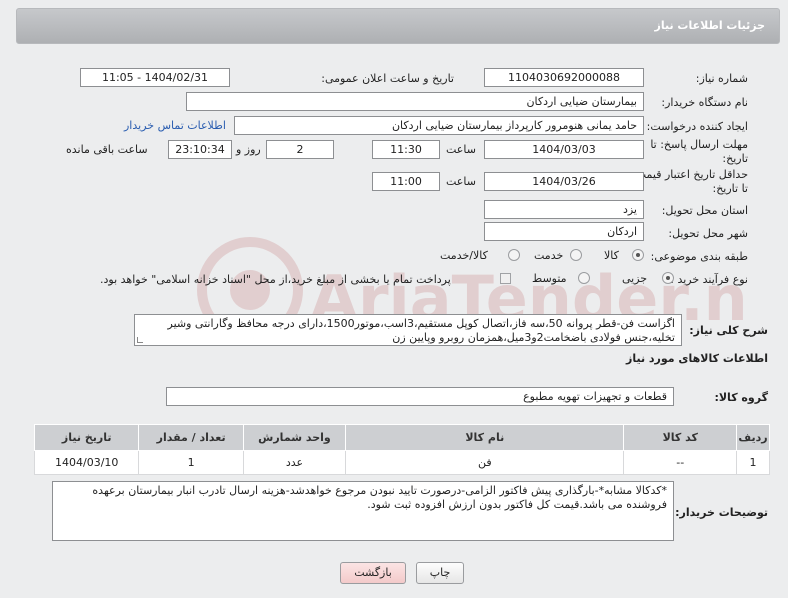 Image resolution: width=788 pixels, height=598 pixels. What do you see at coordinates (735, 158) in the screenshot?
I see `reply-deadline-label-date: تاریخ:` at bounding box center [735, 158].